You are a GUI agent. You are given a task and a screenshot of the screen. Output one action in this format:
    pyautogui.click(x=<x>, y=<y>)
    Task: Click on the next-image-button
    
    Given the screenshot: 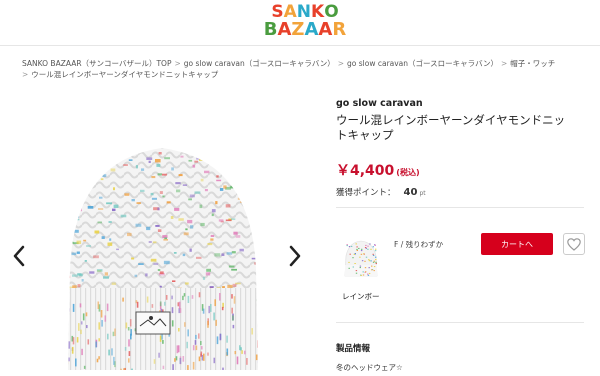 What is the action you would take?
    pyautogui.click(x=295, y=256)
    